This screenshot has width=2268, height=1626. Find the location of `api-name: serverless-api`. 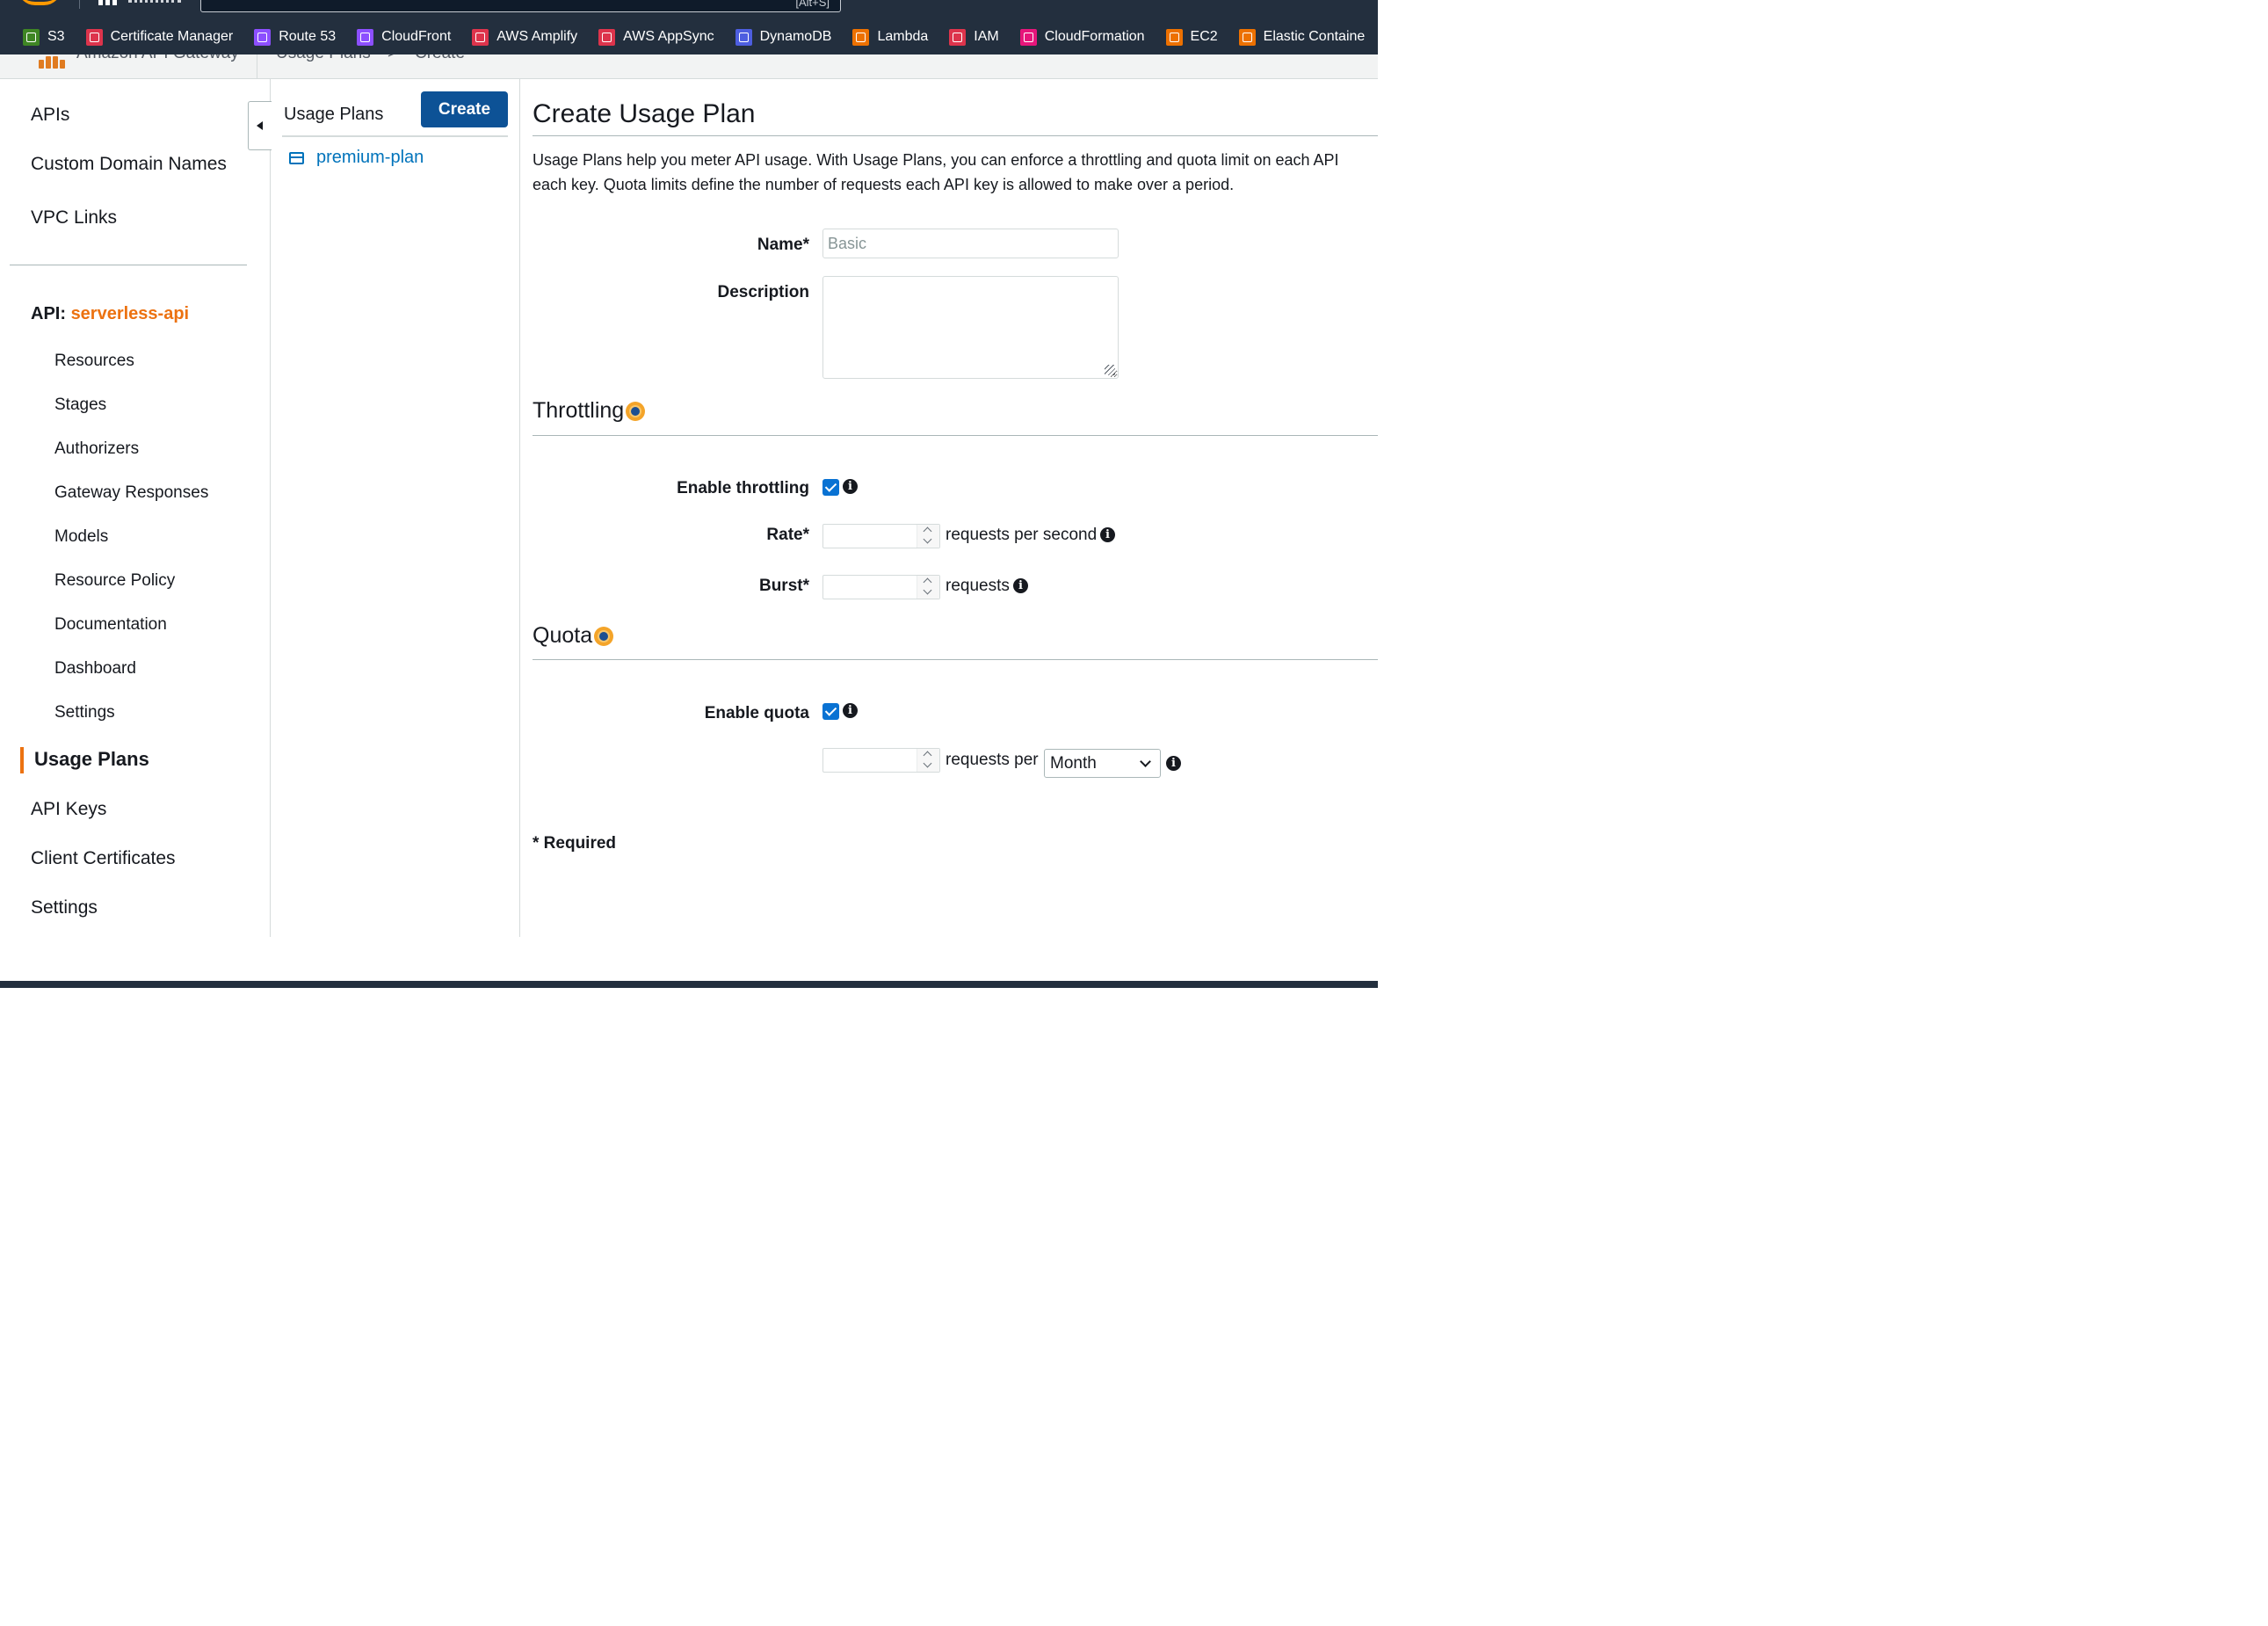

api-name: serverless-api is located at coordinates (130, 313).